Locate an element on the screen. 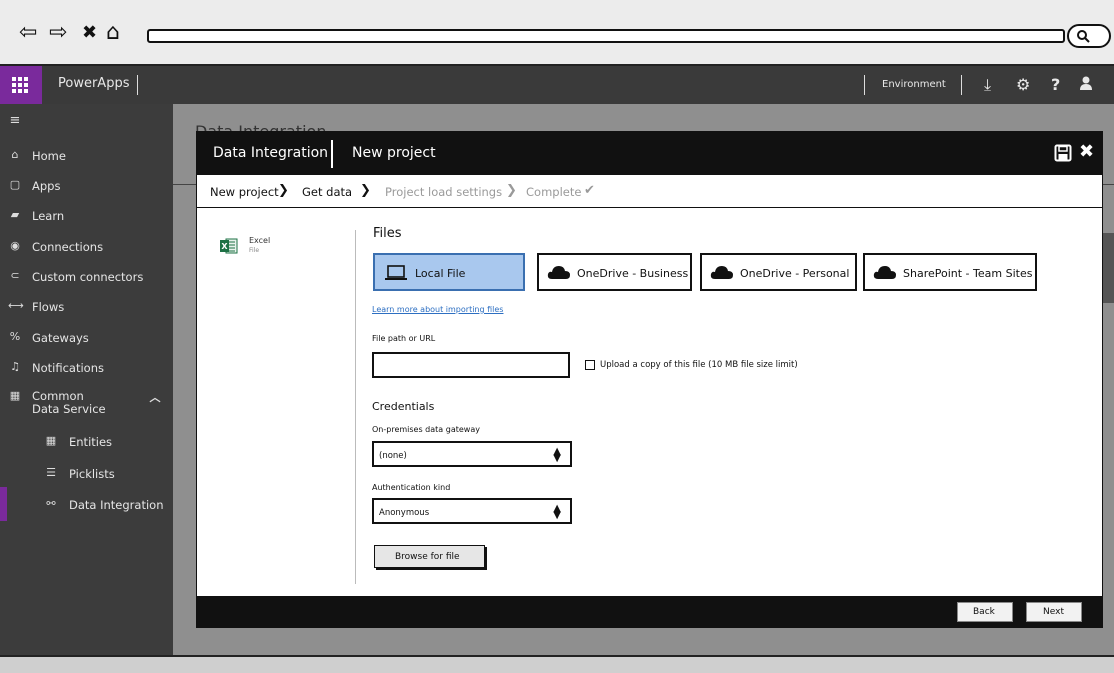 This screenshot has width=1114, height=673. app-launcher-button is located at coordinates (21, 85).